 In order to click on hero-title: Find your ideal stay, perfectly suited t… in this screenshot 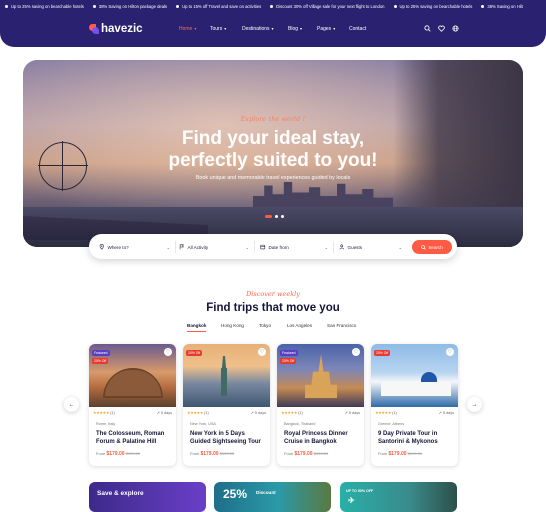, I will do `click(273, 149)`.